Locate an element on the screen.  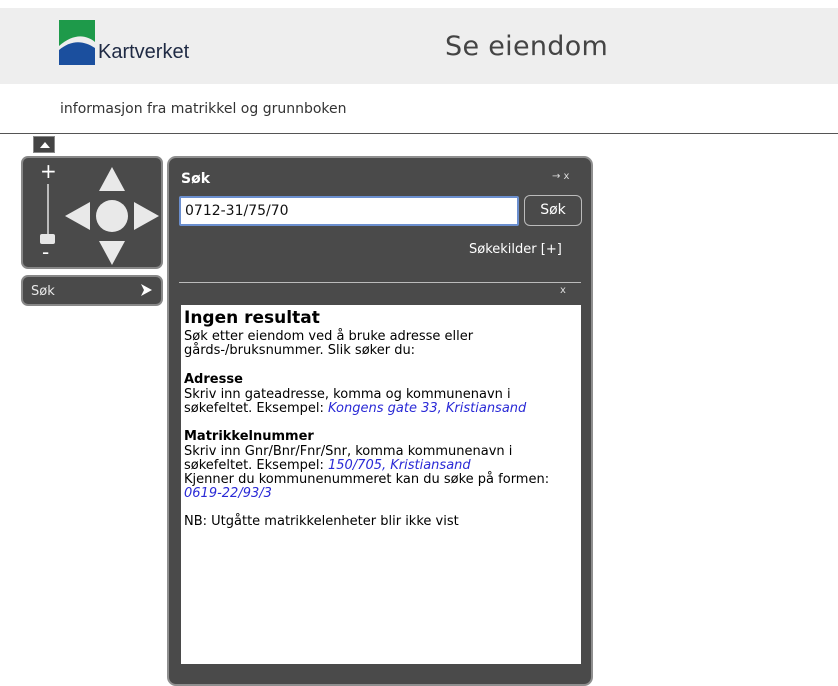
search-panel-title: Søk is located at coordinates (196, 179).